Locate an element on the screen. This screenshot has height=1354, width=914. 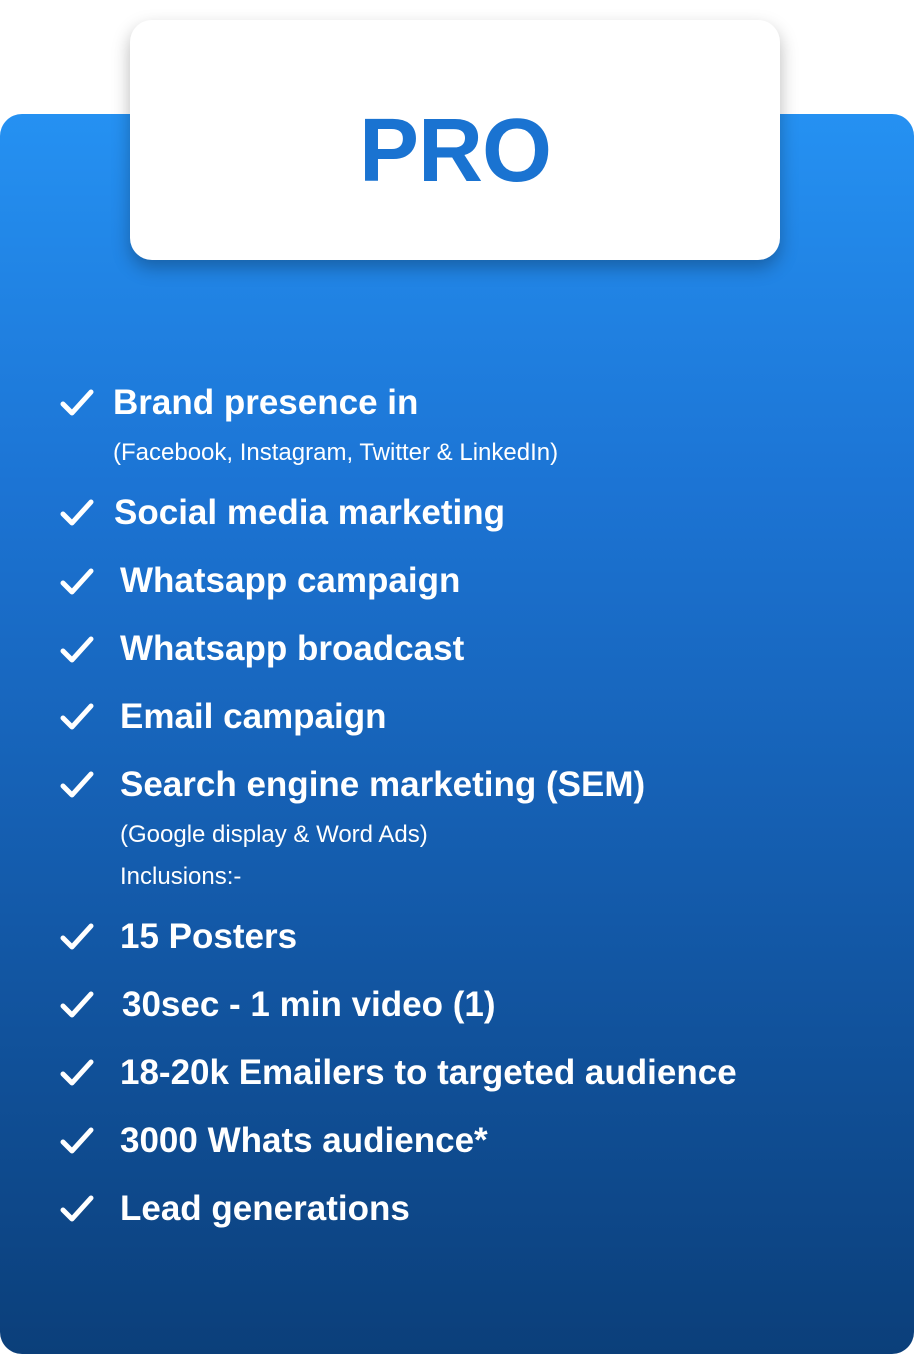
inclusions-label: Inclusions:- is located at coordinates (181, 876).